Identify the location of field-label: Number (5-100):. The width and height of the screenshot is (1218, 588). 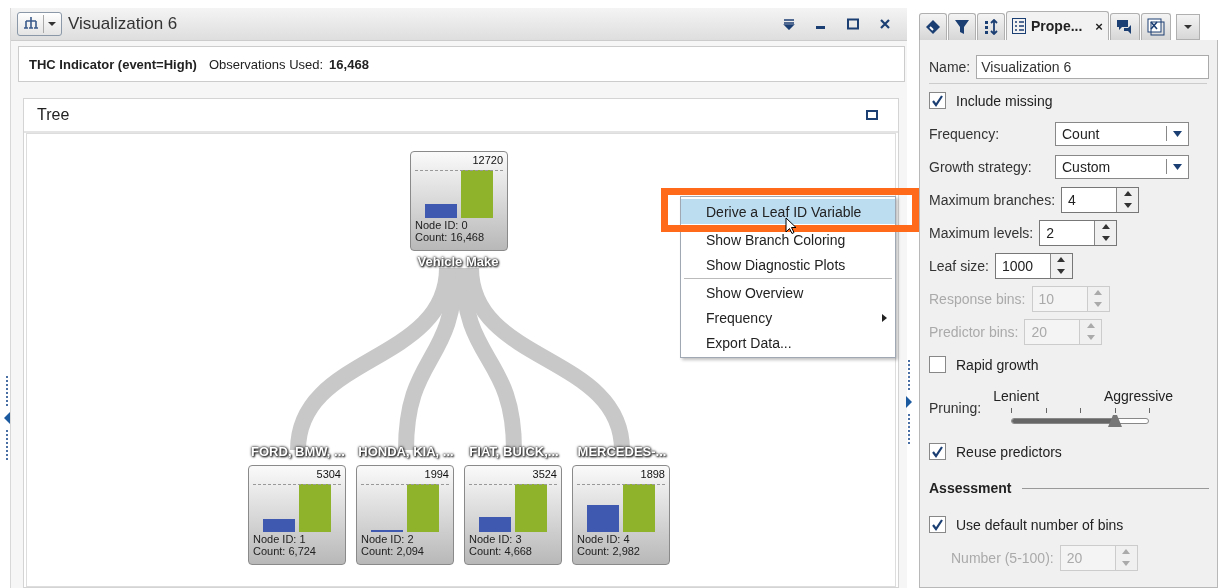
(1002, 557).